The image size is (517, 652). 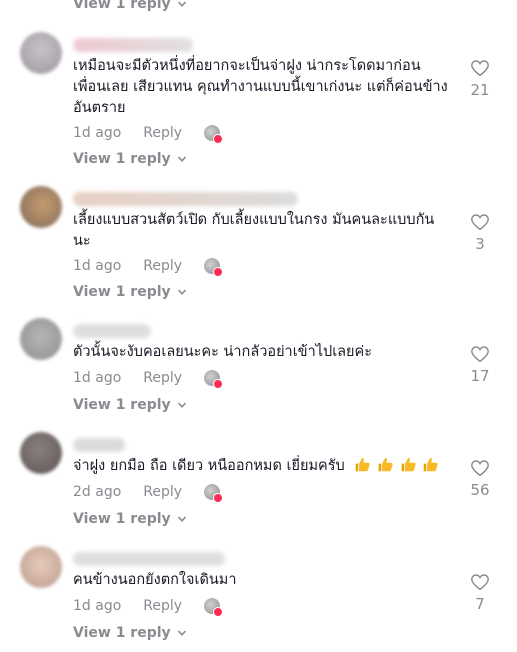 I want to click on like-count: 3, so click(x=480, y=244).